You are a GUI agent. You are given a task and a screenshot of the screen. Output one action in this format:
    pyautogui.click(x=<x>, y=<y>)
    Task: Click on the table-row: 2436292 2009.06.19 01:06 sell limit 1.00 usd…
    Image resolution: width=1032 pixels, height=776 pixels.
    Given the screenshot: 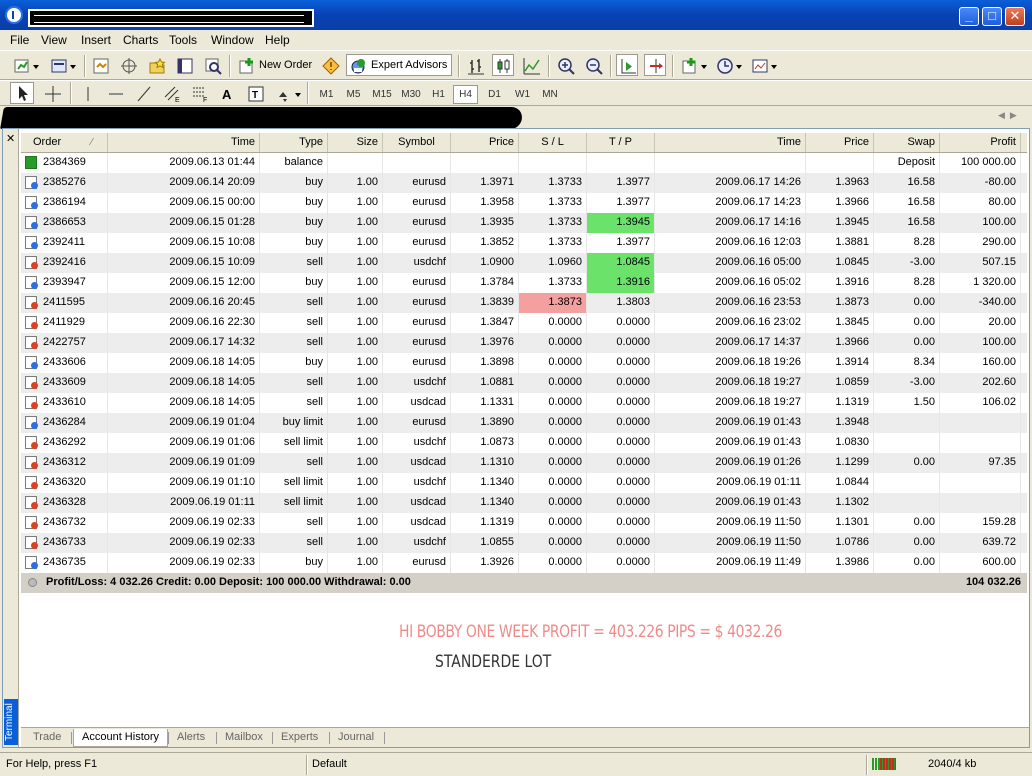 What is the action you would take?
    pyautogui.click(x=524, y=443)
    